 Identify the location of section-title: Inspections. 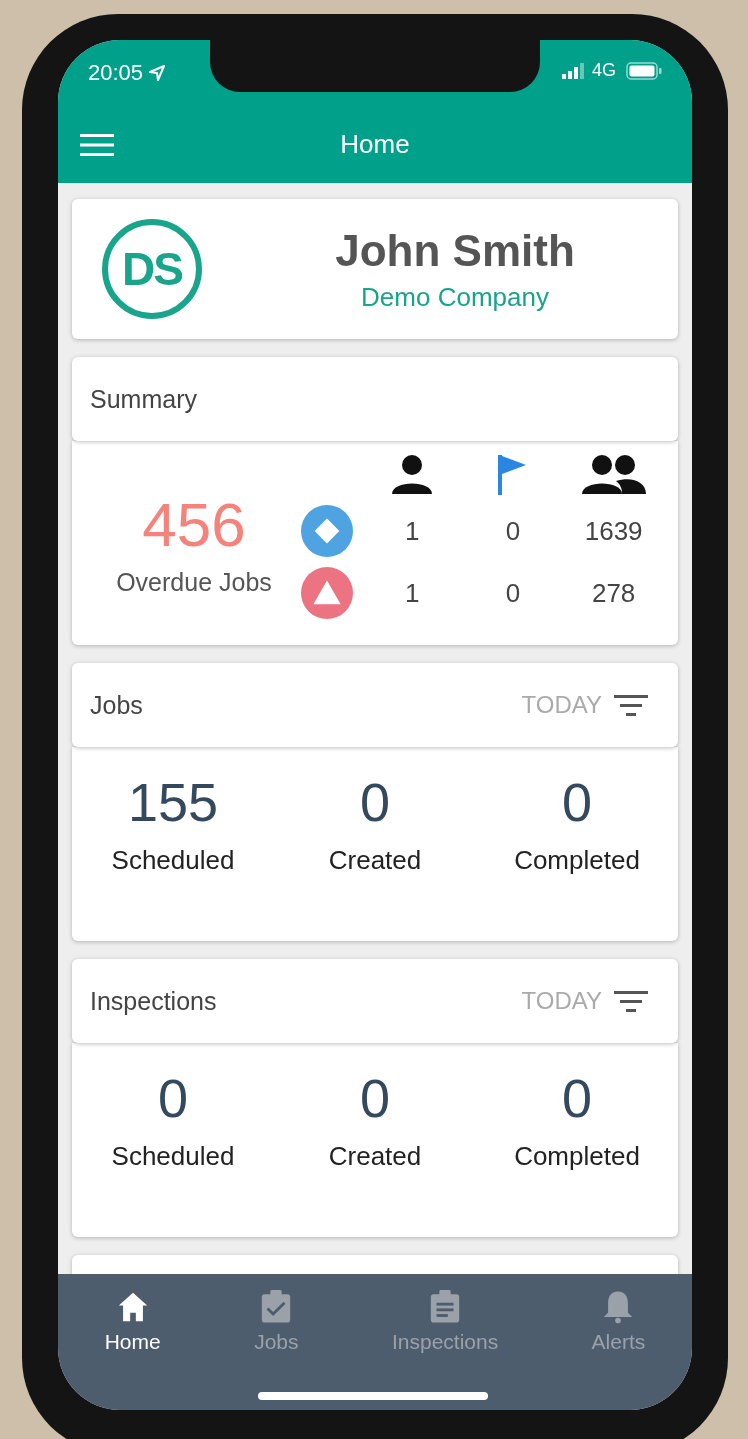
(153, 1001).